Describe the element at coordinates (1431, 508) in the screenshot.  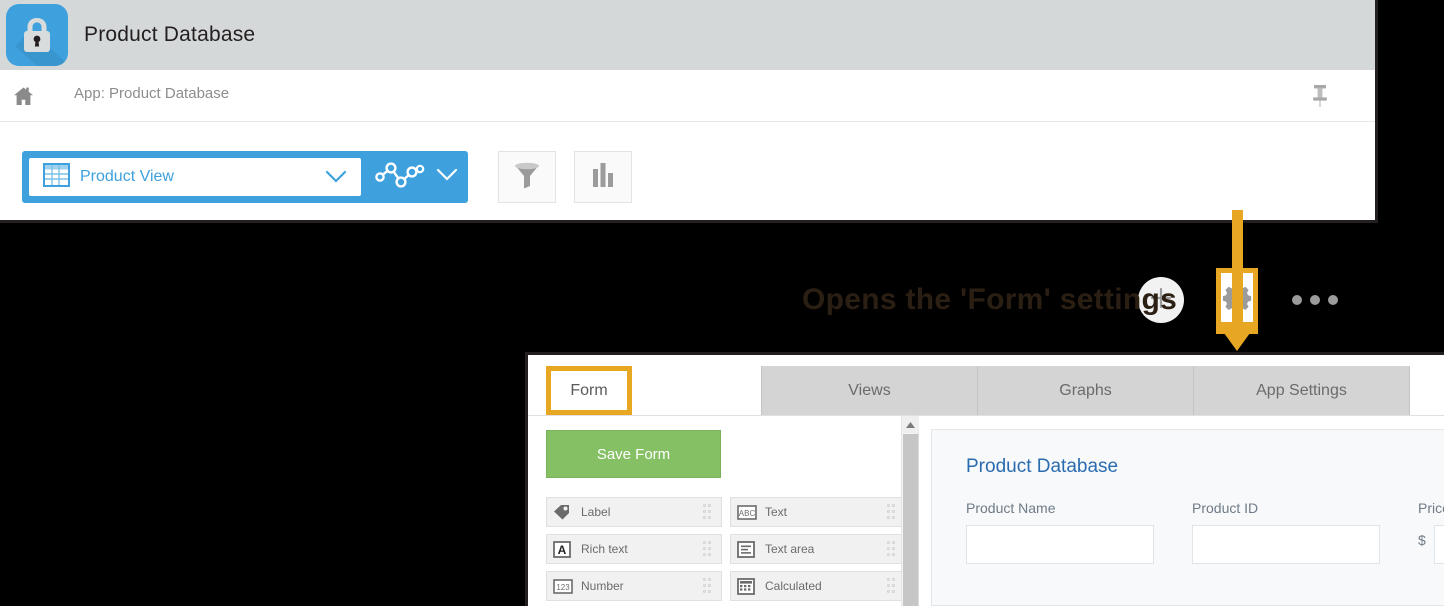
I see `preview-field-label: Price` at that location.